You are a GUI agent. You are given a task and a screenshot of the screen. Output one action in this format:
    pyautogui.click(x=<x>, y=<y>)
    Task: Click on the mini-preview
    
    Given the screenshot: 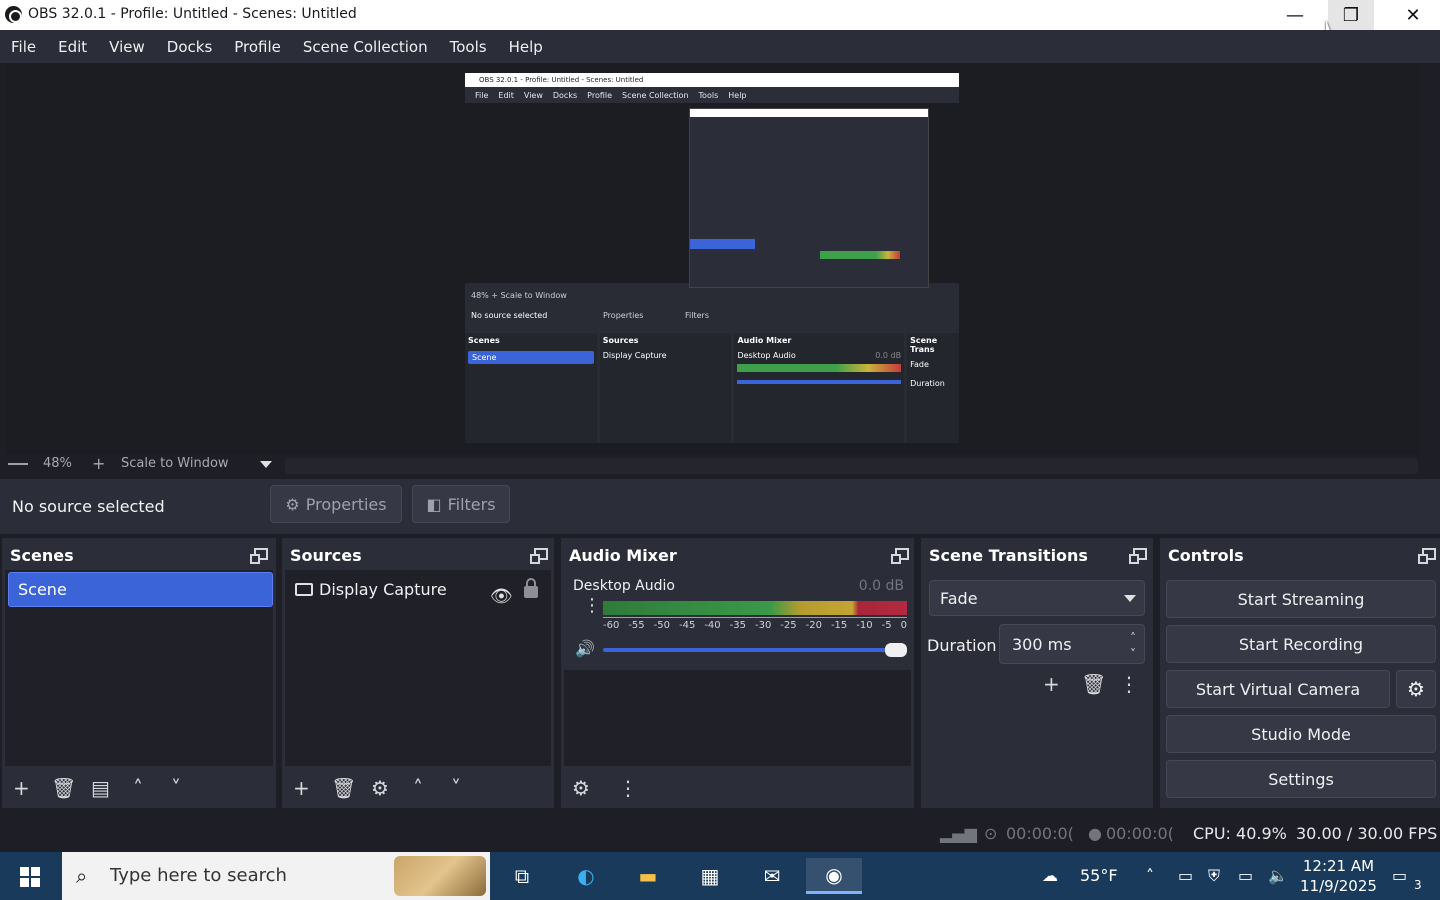 What is the action you would take?
    pyautogui.click(x=712, y=195)
    